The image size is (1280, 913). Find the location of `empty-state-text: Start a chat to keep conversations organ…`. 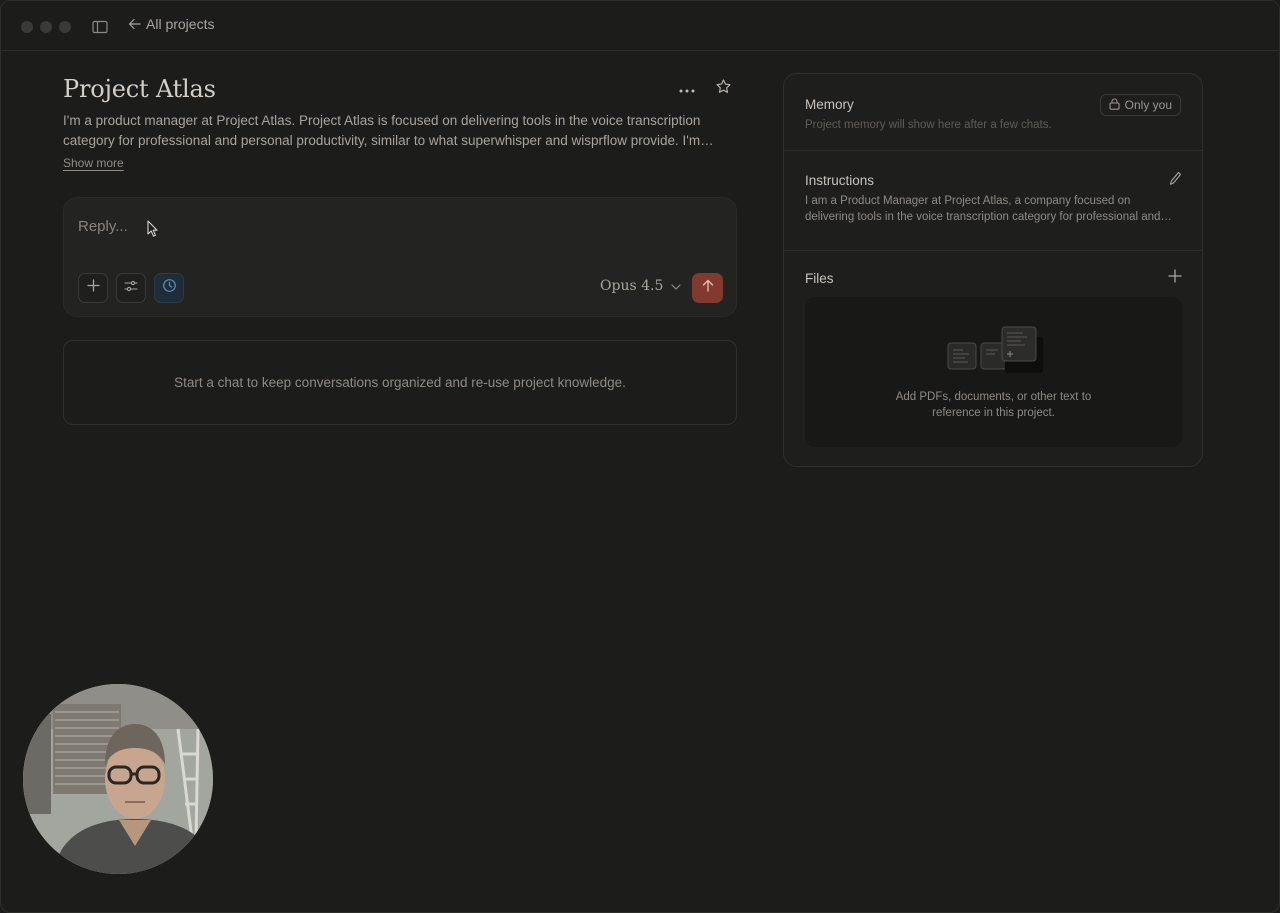

empty-state-text: Start a chat to keep conversations organ… is located at coordinates (400, 382).